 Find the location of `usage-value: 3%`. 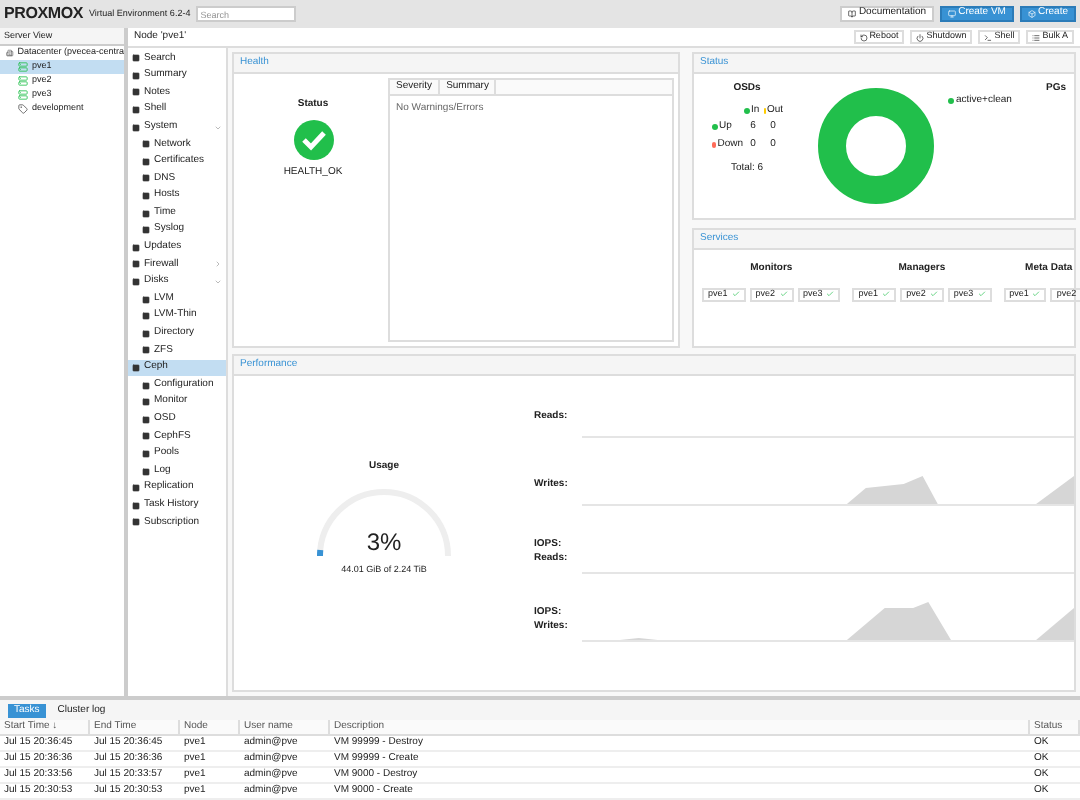

usage-value: 3% is located at coordinates (384, 542).